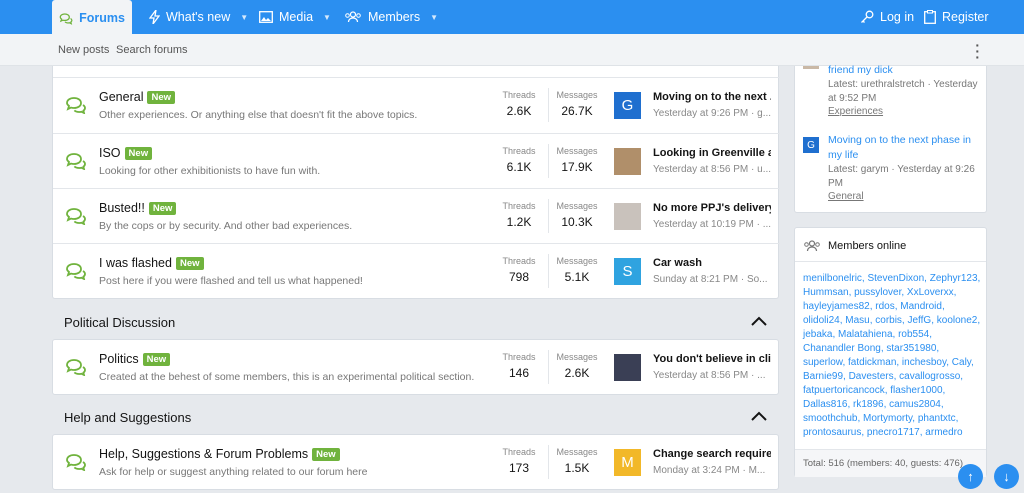 The height and width of the screenshot is (493, 1024). Describe the element at coordinates (152, 50) in the screenshot. I see `search-forums-link: Search forums` at that location.